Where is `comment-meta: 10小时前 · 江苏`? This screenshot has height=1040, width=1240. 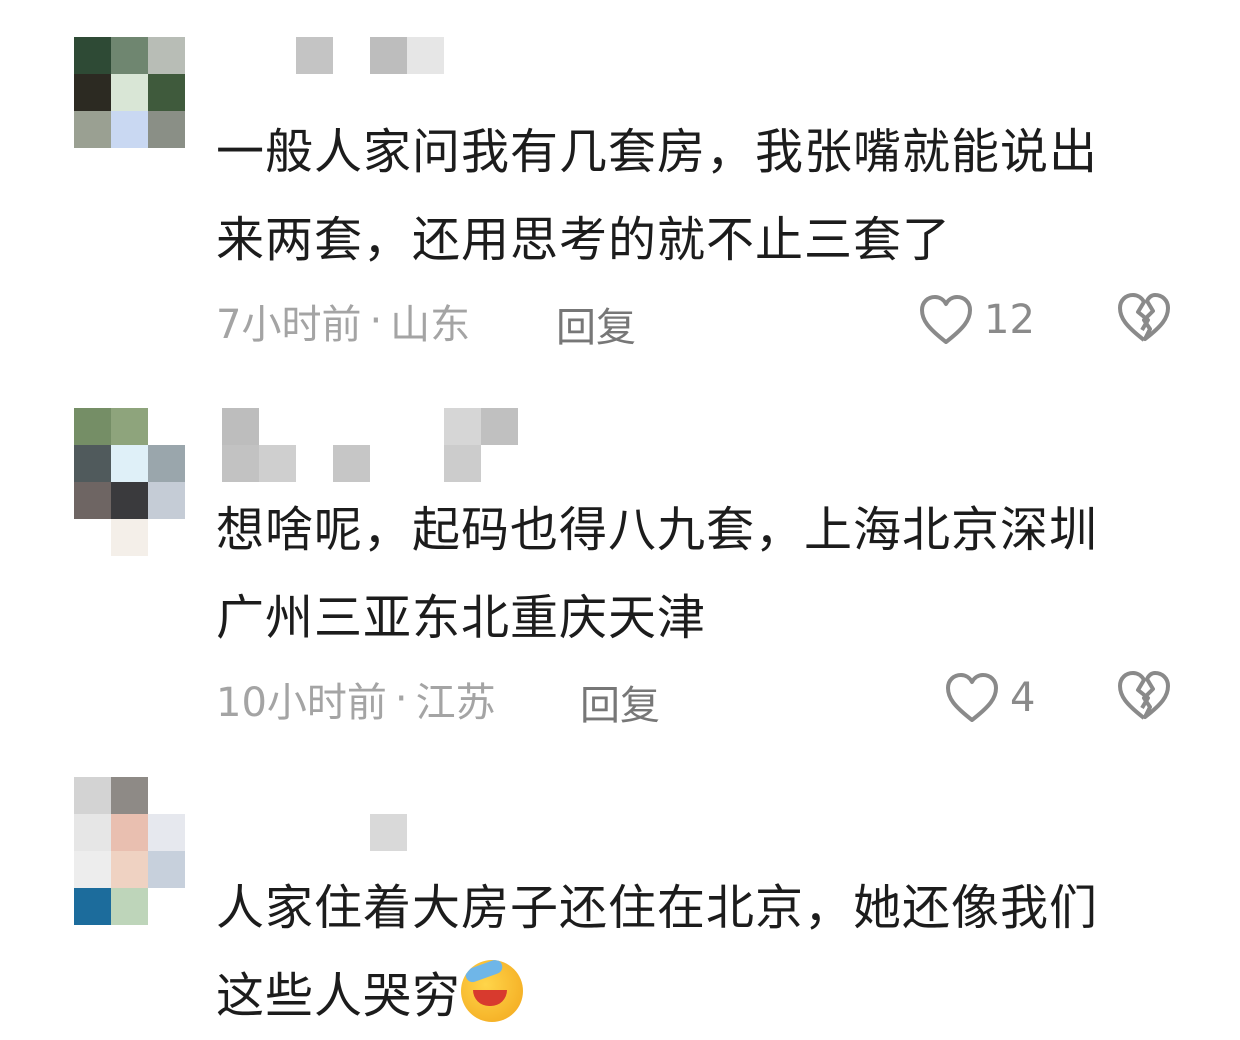
comment-meta: 10小时前 · 江苏 is located at coordinates (356, 699).